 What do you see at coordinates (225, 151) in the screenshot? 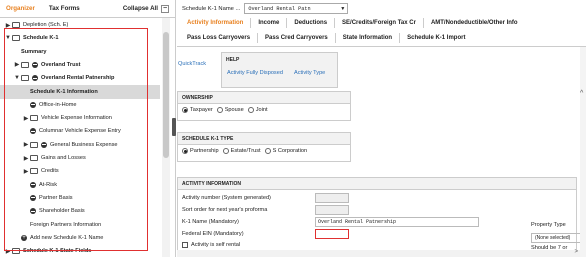
I see `radio-estate-trust` at bounding box center [225, 151].